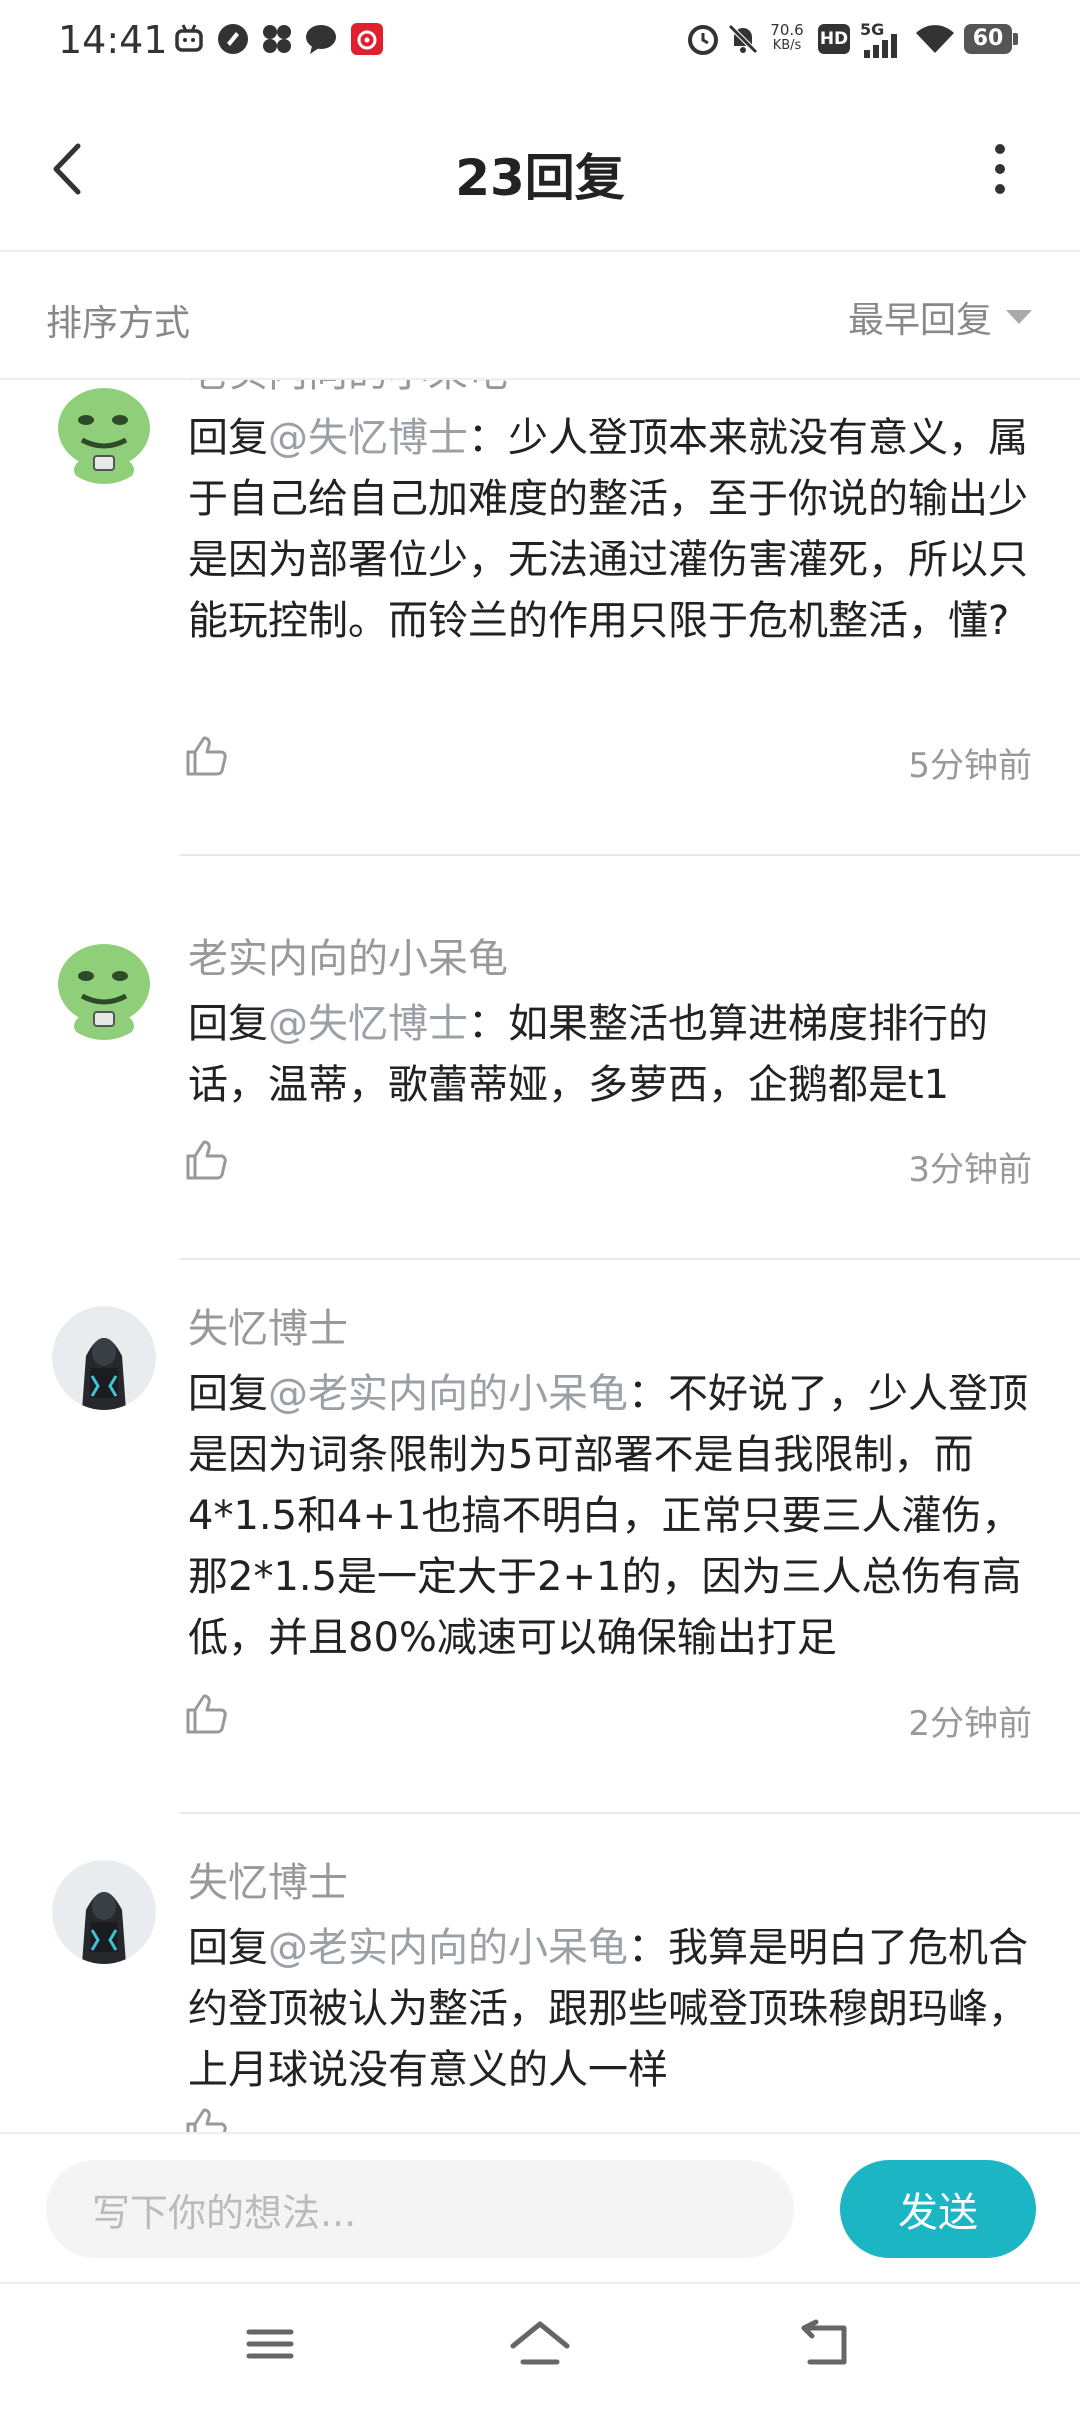 Image resolution: width=1080 pixels, height=2410 pixels. What do you see at coordinates (1000, 169) in the screenshot?
I see `more-vertical-icon` at bounding box center [1000, 169].